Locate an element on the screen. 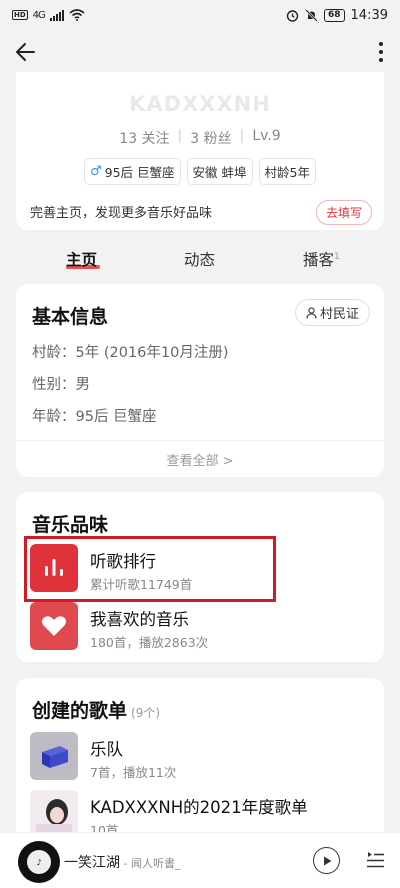 This screenshot has height=888, width=400. profile-tabs: 主页 动态 播客1 is located at coordinates (200, 262).